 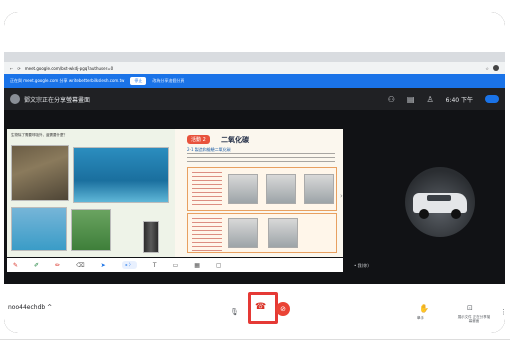 I want to click on pointer-icon: ➤, so click(x=103, y=265).